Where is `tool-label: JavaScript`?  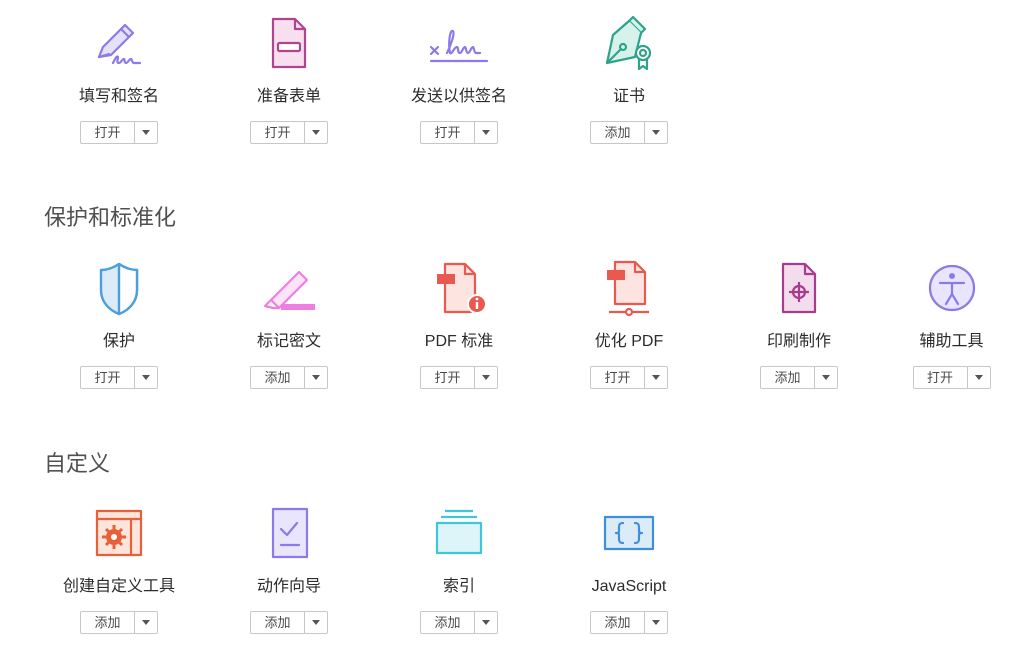
tool-label: JavaScript is located at coordinates (629, 586).